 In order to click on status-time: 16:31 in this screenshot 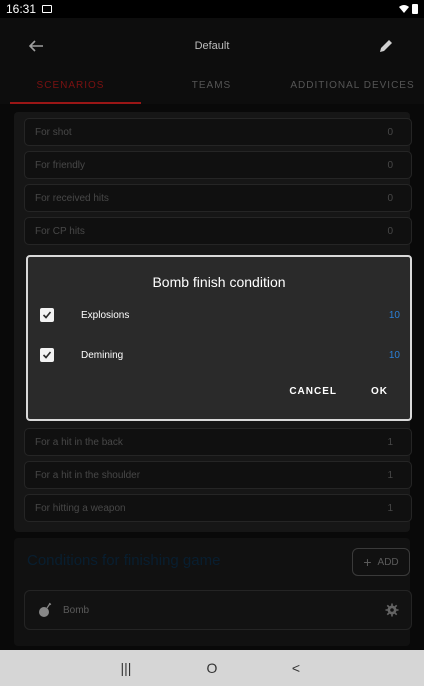, I will do `click(21, 9)`.